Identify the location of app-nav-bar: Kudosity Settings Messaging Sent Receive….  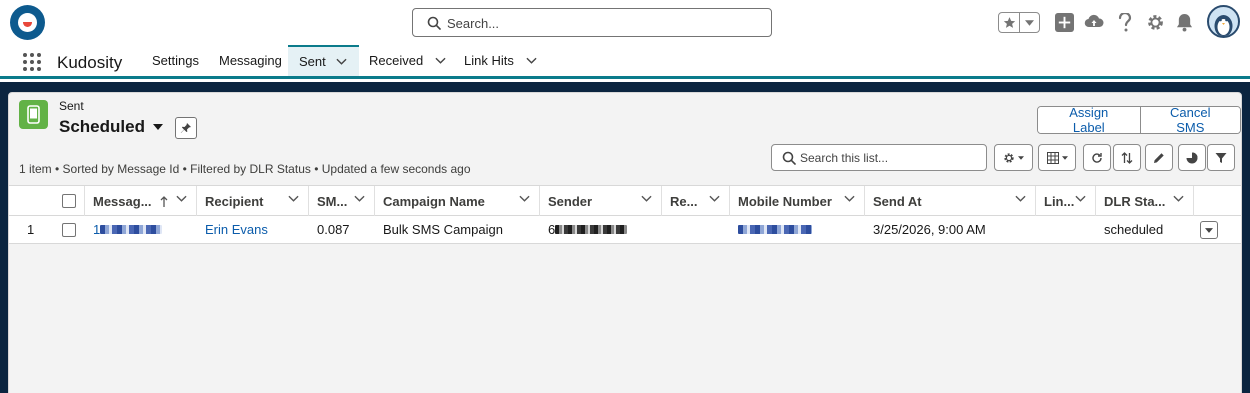
(625, 62).